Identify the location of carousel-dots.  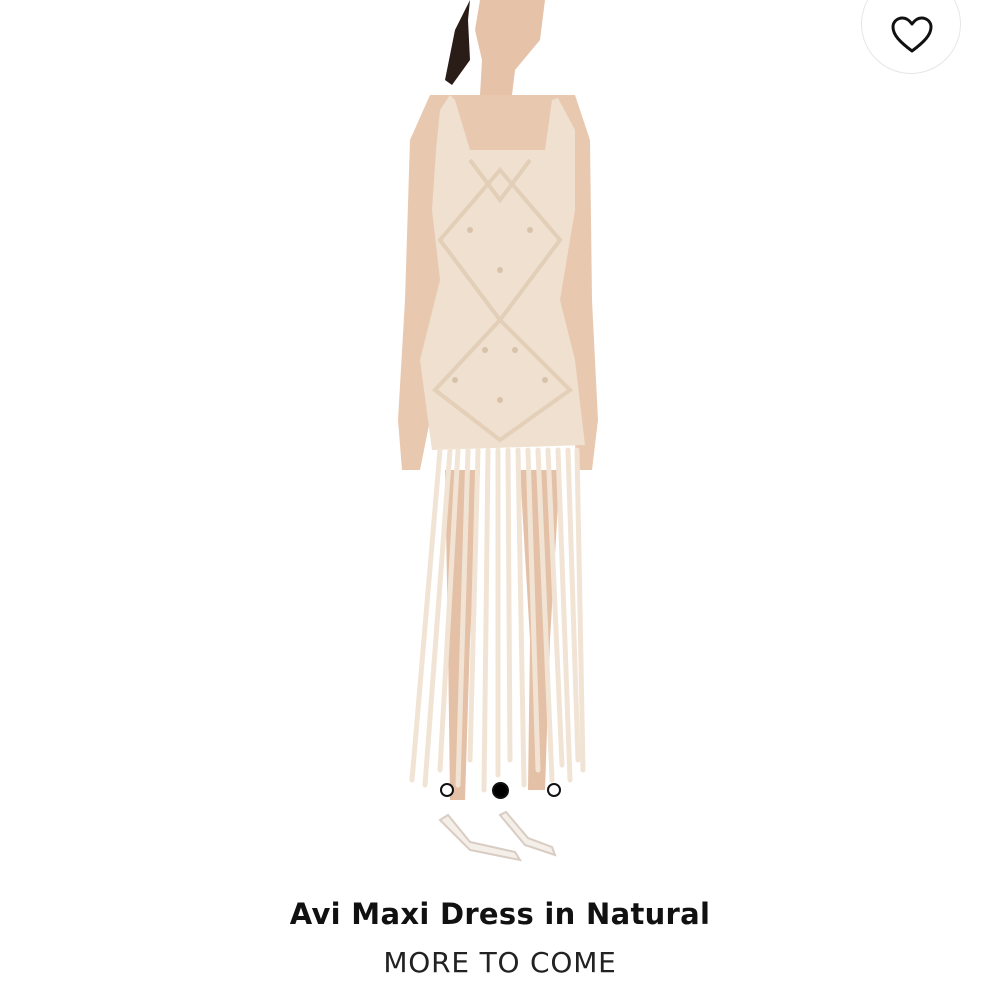
(500, 790).